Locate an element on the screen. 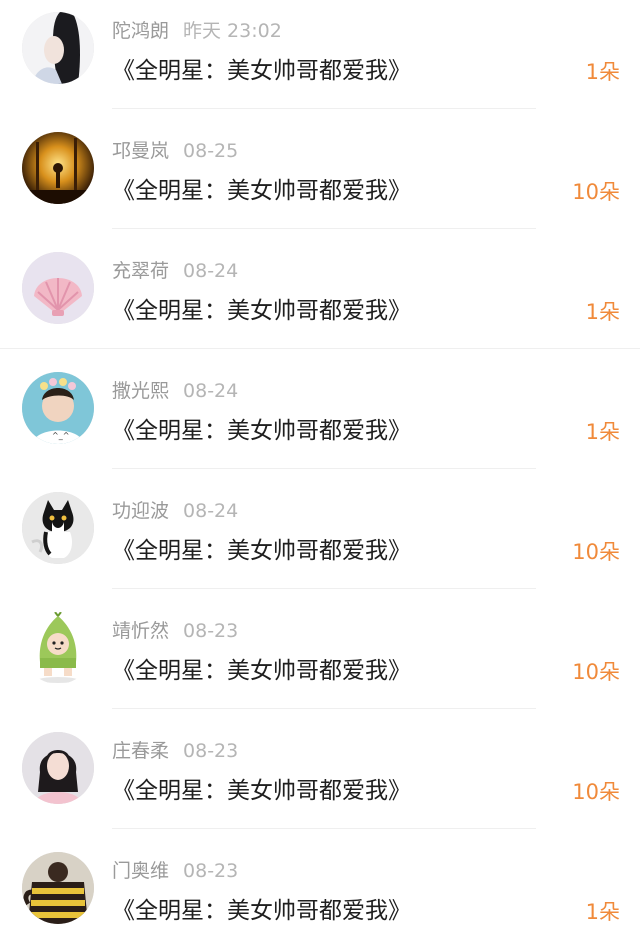  avatar-glowing-forest-image is located at coordinates (58, 168).